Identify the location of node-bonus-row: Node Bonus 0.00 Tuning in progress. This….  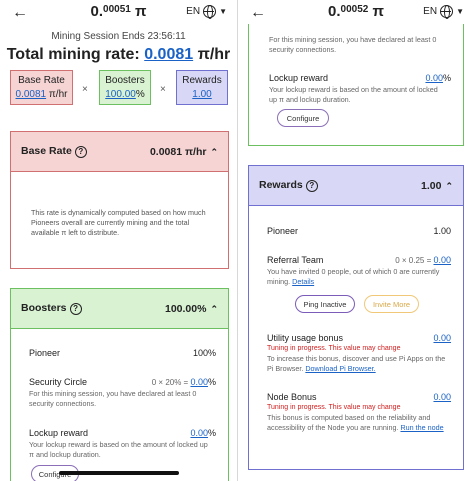
(359, 412).